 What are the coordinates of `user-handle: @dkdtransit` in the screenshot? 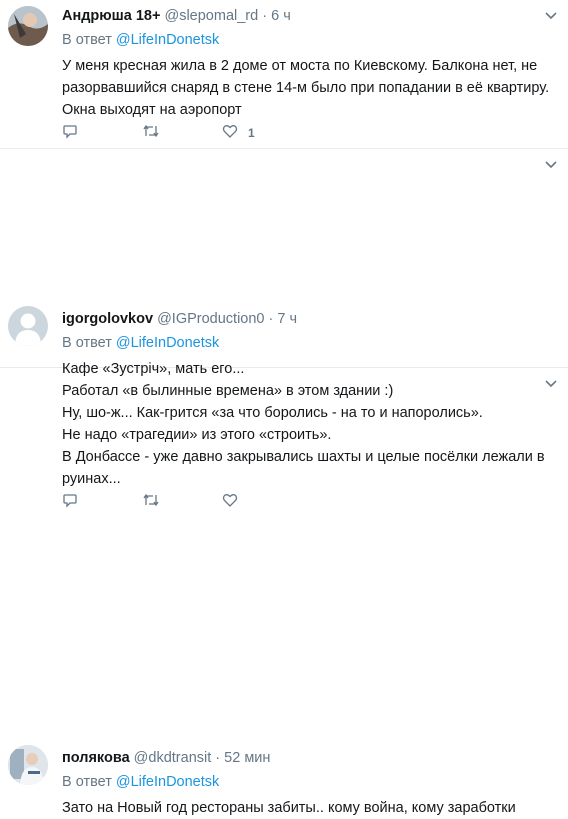 It's located at (173, 758).